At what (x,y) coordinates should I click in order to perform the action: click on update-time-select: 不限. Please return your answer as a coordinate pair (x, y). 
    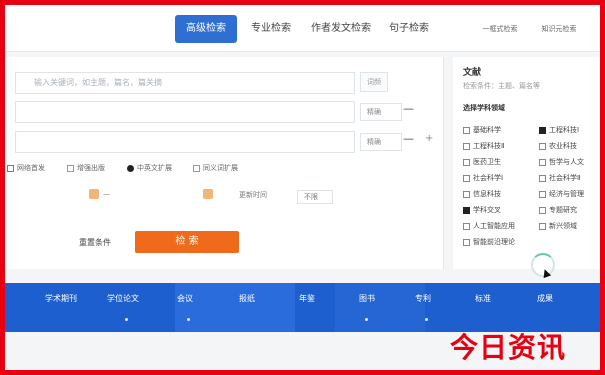
    Looking at the image, I should click on (315, 197).